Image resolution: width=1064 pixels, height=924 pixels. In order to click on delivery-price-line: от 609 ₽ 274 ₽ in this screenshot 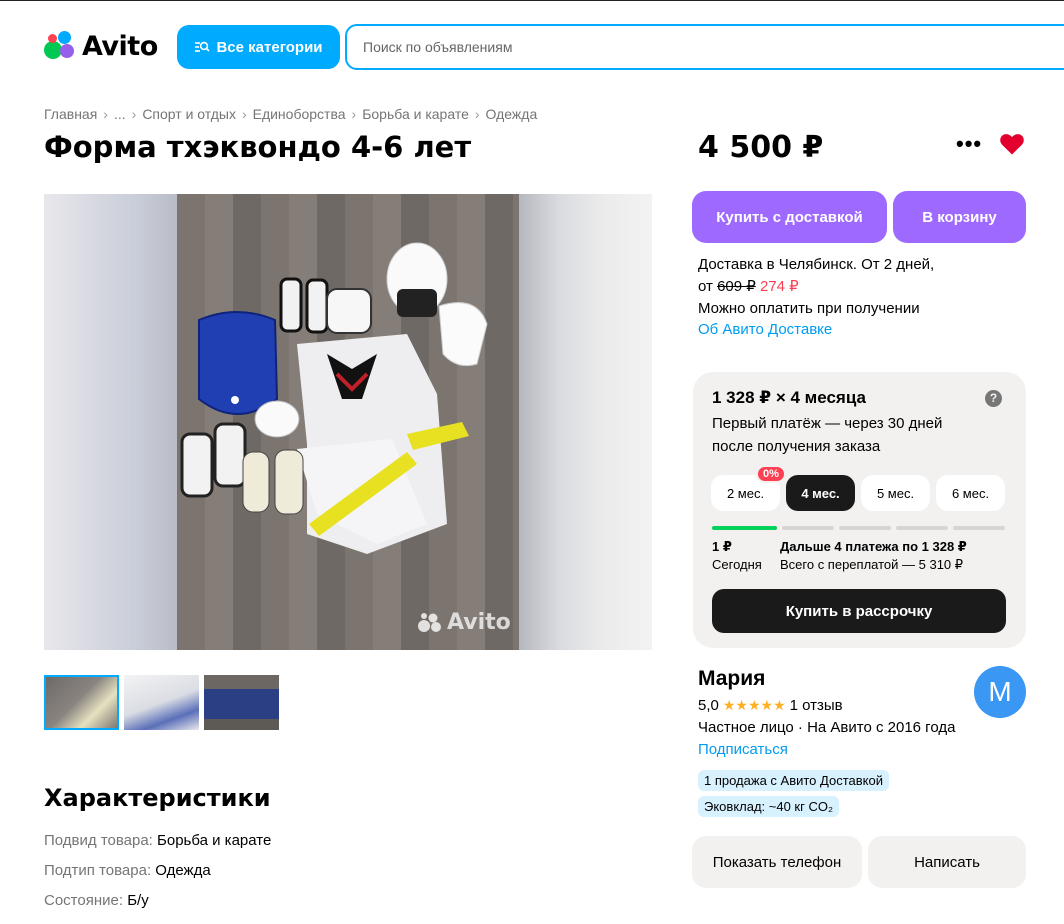, I will do `click(748, 286)`.